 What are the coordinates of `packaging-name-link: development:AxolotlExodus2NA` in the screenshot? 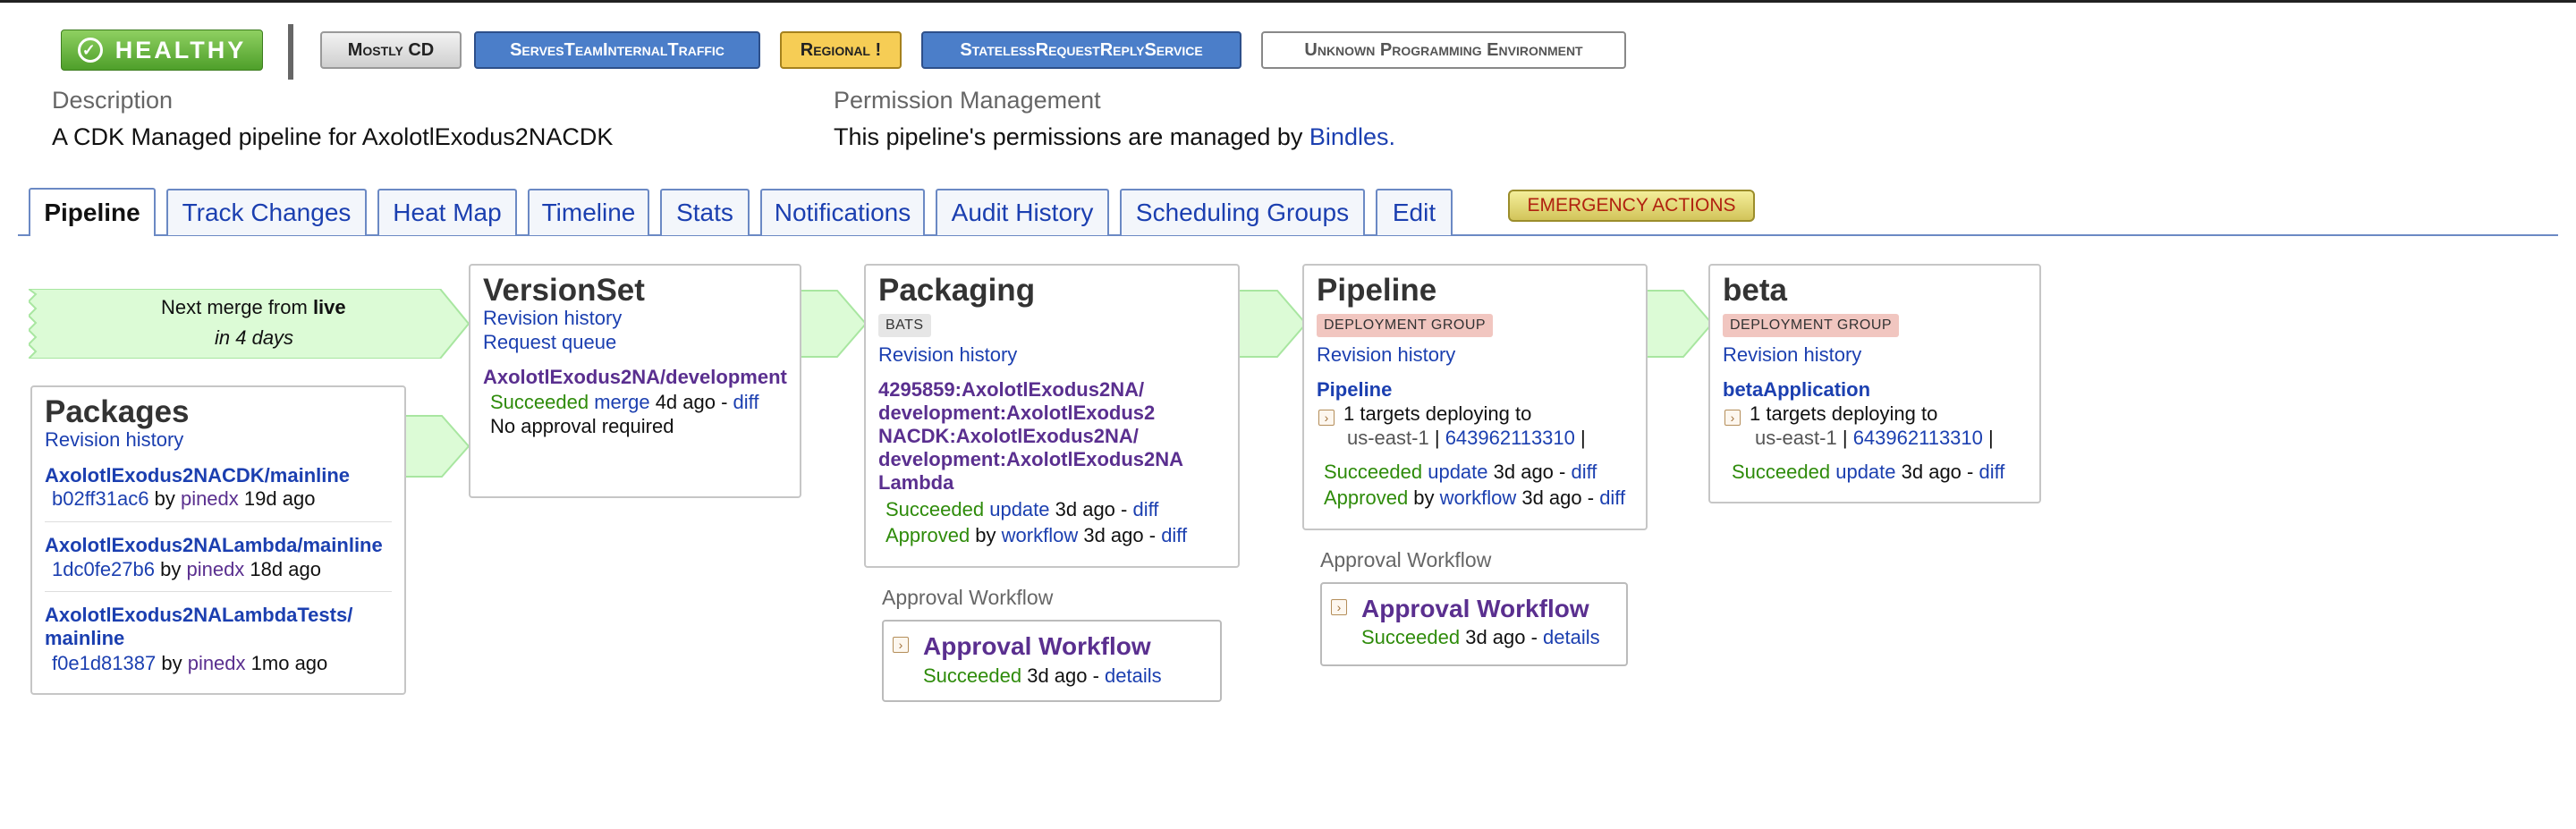 It's located at (1030, 459).